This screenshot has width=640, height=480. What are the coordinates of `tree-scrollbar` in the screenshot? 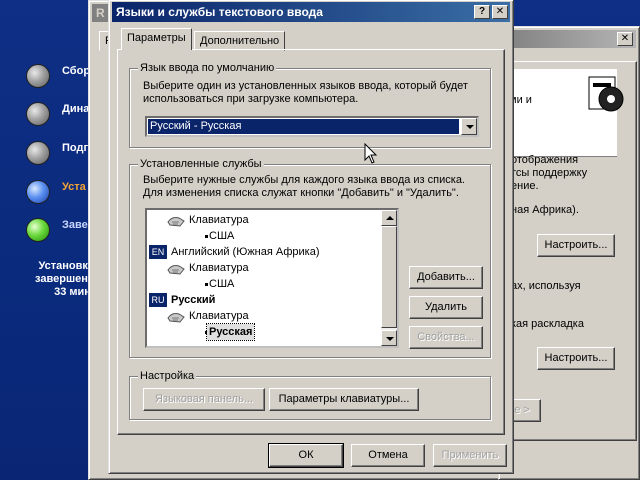 It's located at (389, 278).